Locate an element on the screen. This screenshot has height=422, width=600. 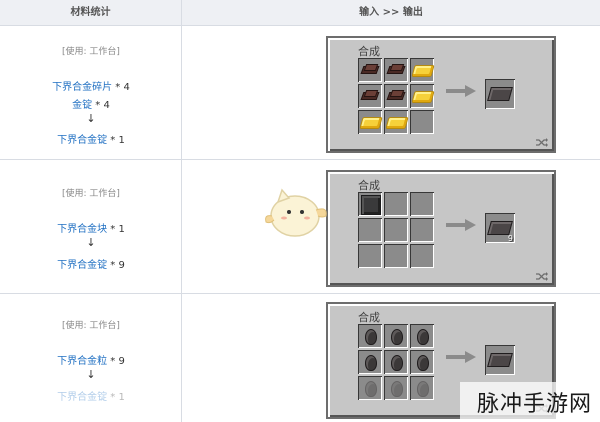
block-icon is located at coordinates (371, 205).